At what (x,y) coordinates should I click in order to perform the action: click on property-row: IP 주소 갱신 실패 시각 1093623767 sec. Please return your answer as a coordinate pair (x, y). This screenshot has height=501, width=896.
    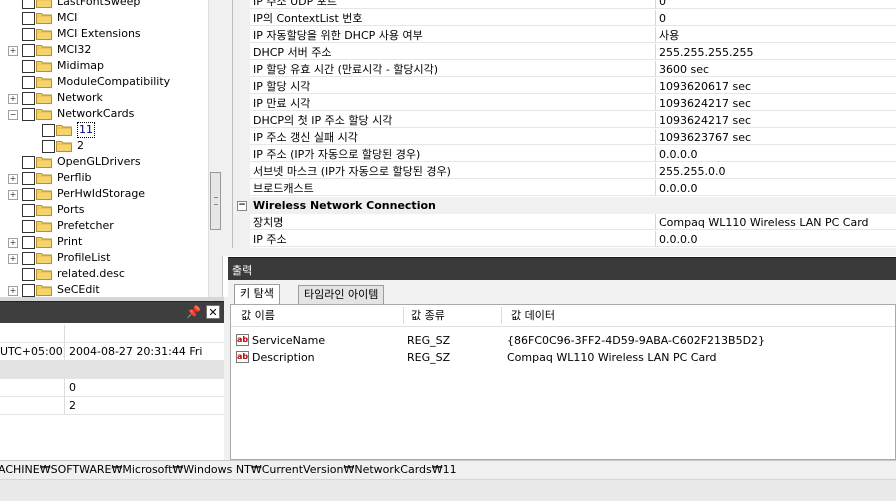
    Looking at the image, I should click on (564, 137).